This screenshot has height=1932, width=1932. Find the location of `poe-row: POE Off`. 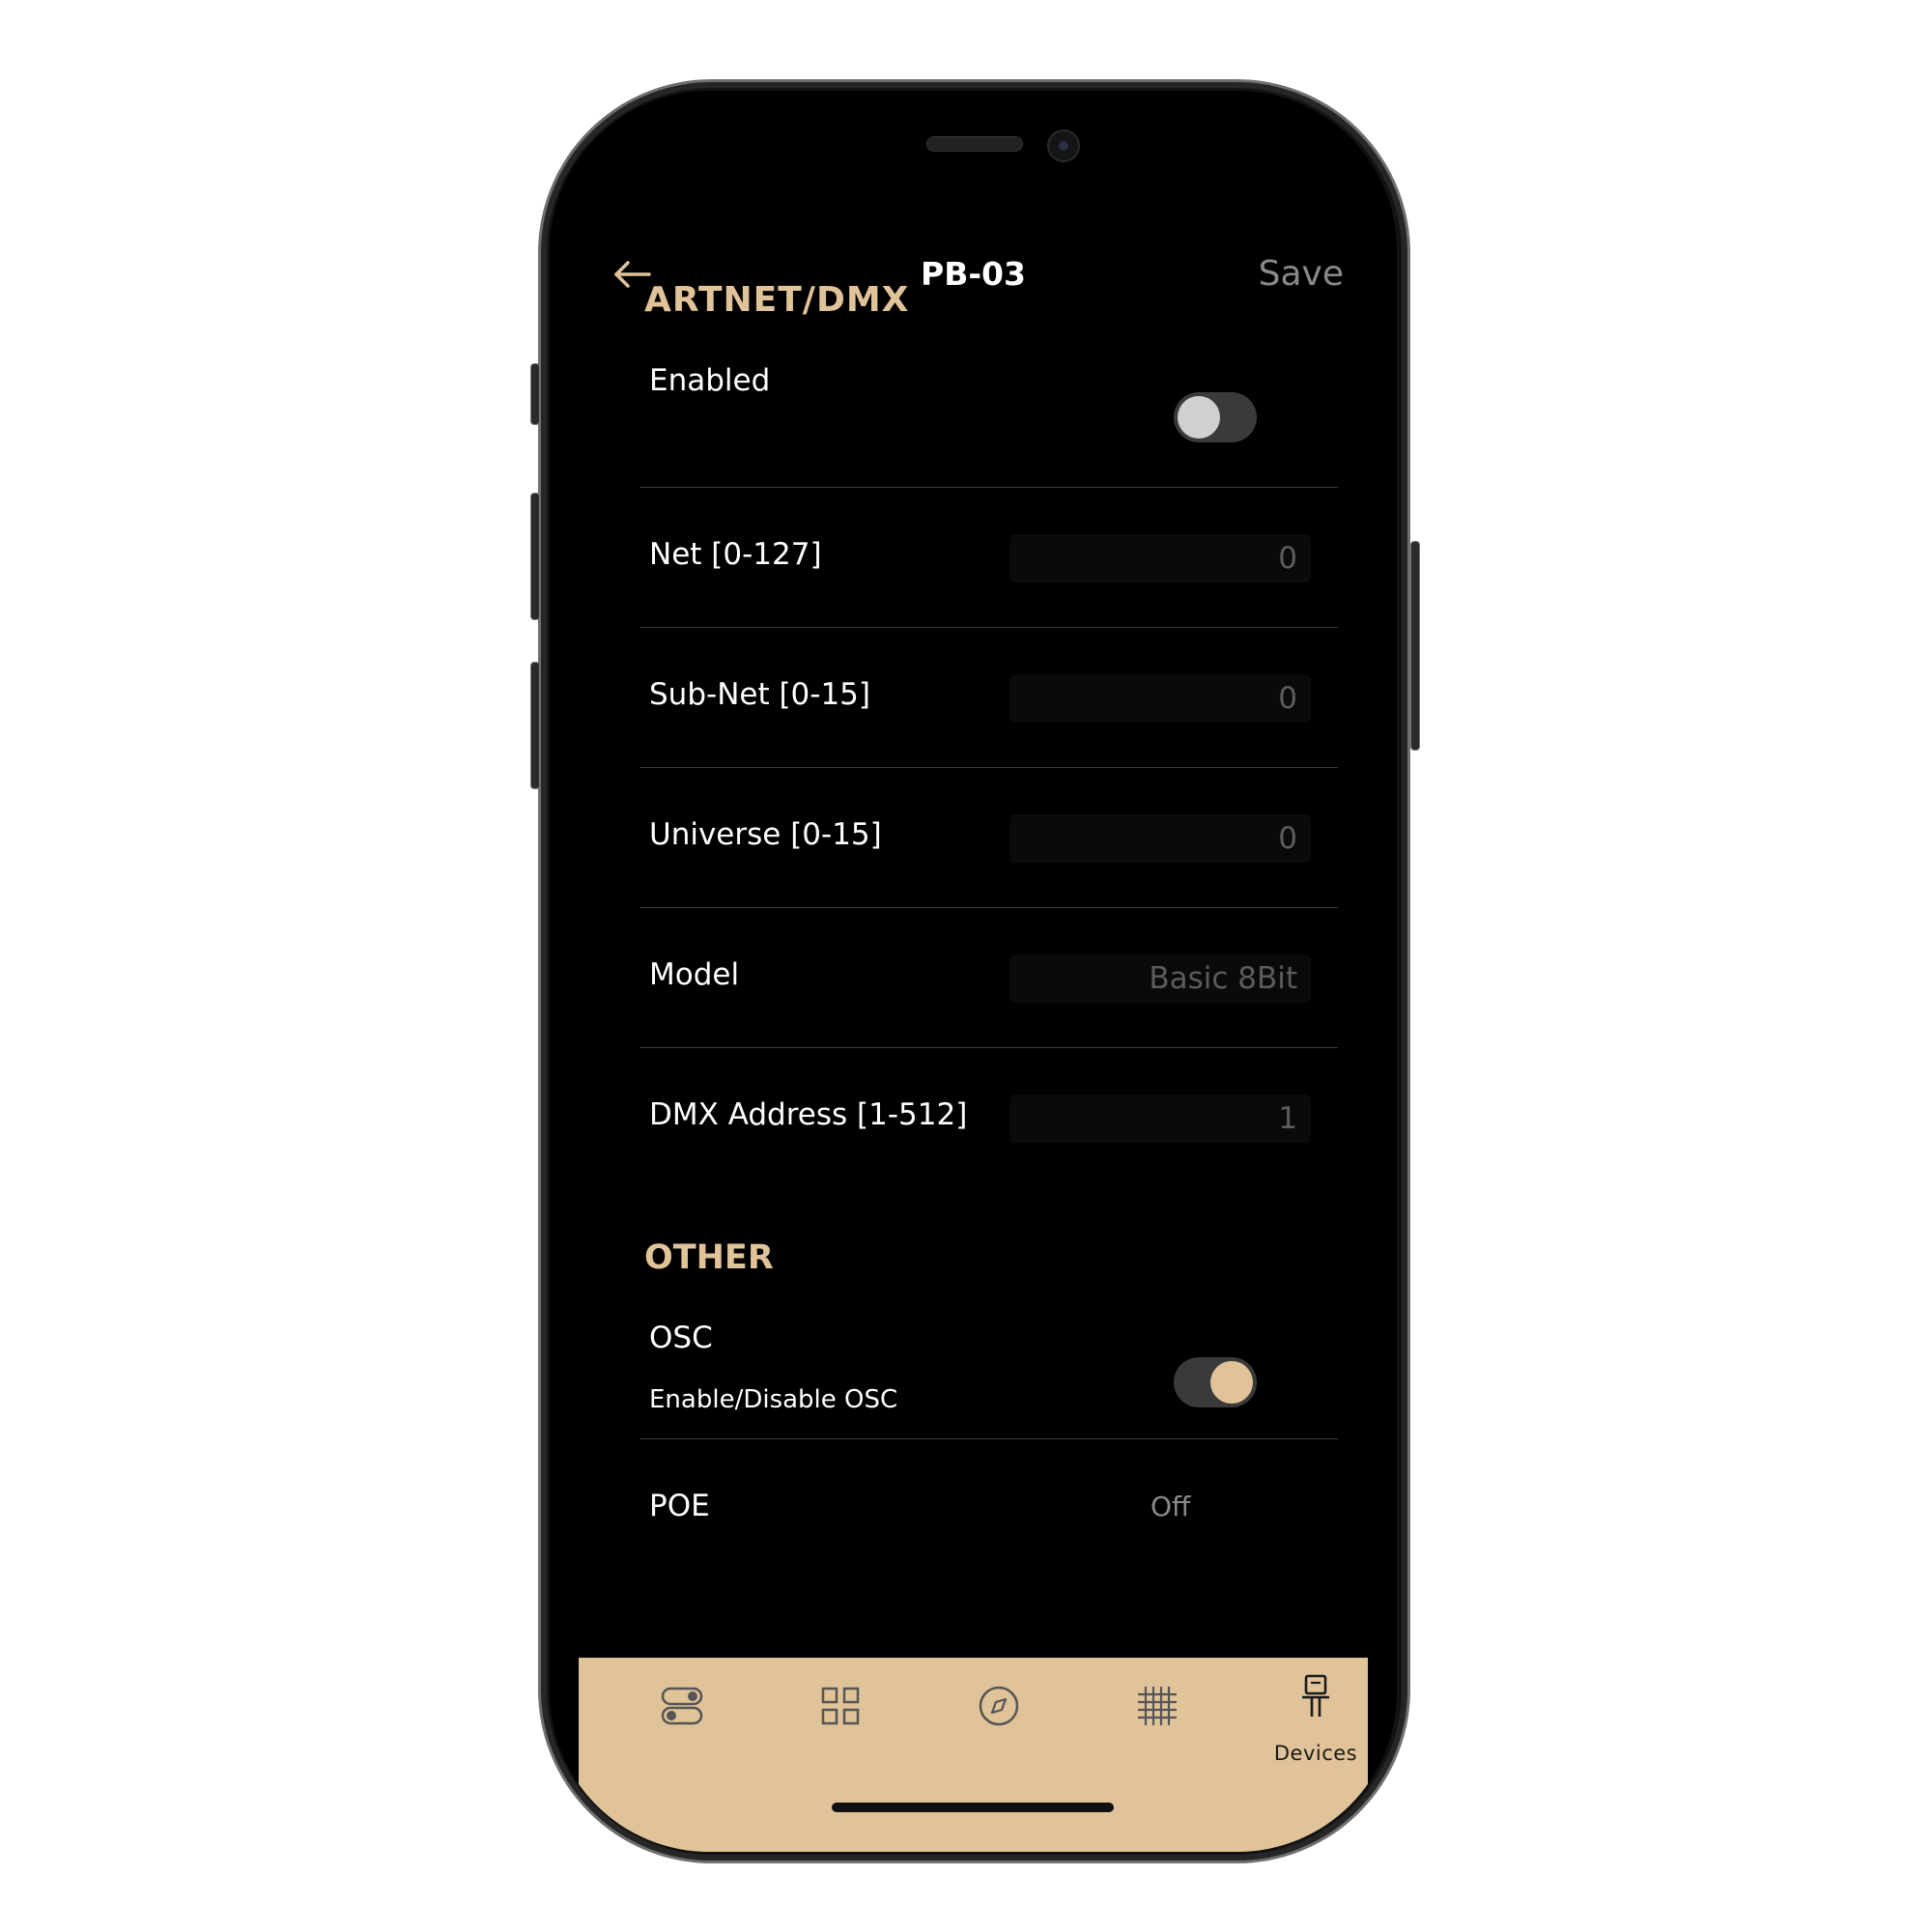

poe-row: POE Off is located at coordinates (988, 1496).